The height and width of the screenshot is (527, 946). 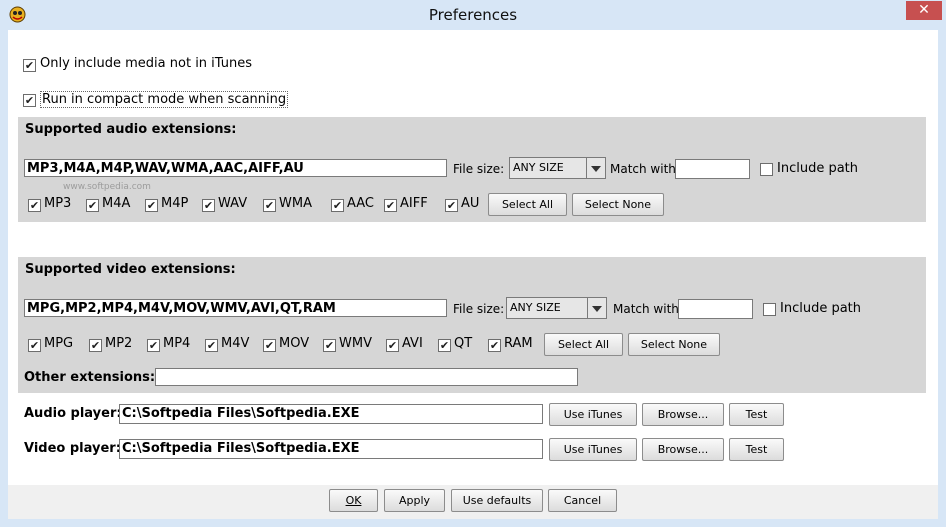 I want to click on close-icon: ✕, so click(x=924, y=10).